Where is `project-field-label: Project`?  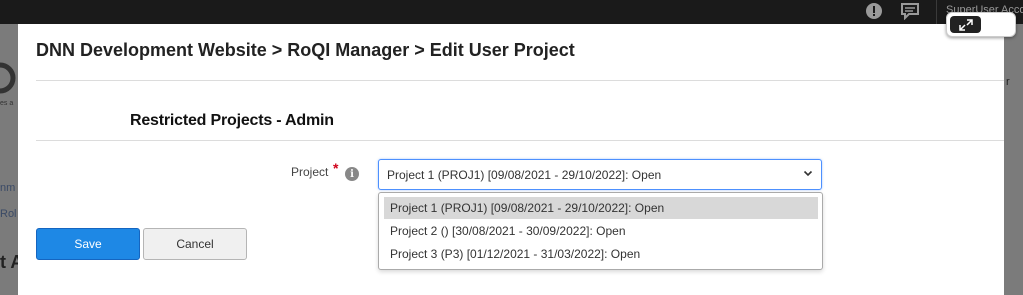
project-field-label: Project is located at coordinates (310, 172).